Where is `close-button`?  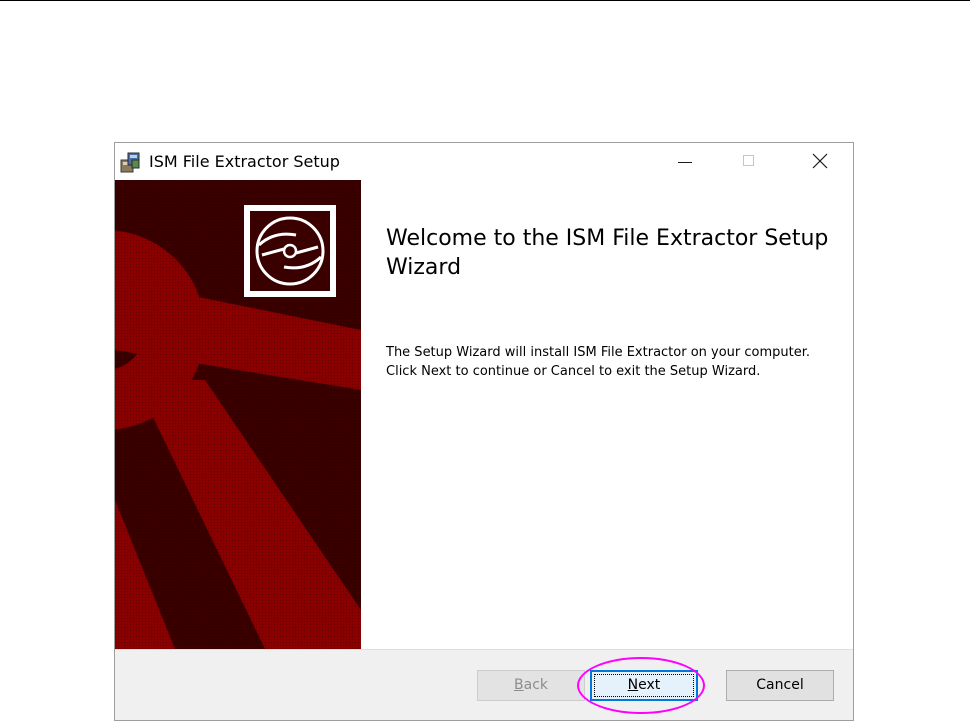 close-button is located at coordinates (820, 161).